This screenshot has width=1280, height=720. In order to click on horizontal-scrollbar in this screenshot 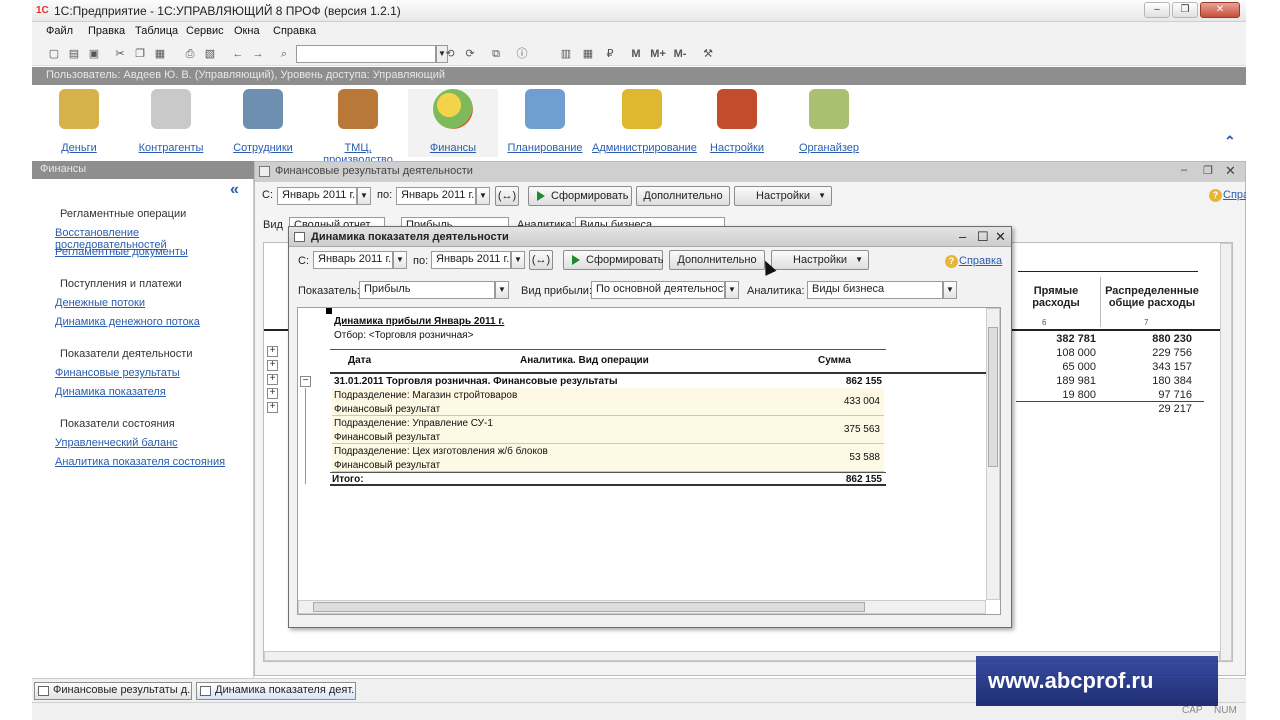, I will do `click(642, 607)`.